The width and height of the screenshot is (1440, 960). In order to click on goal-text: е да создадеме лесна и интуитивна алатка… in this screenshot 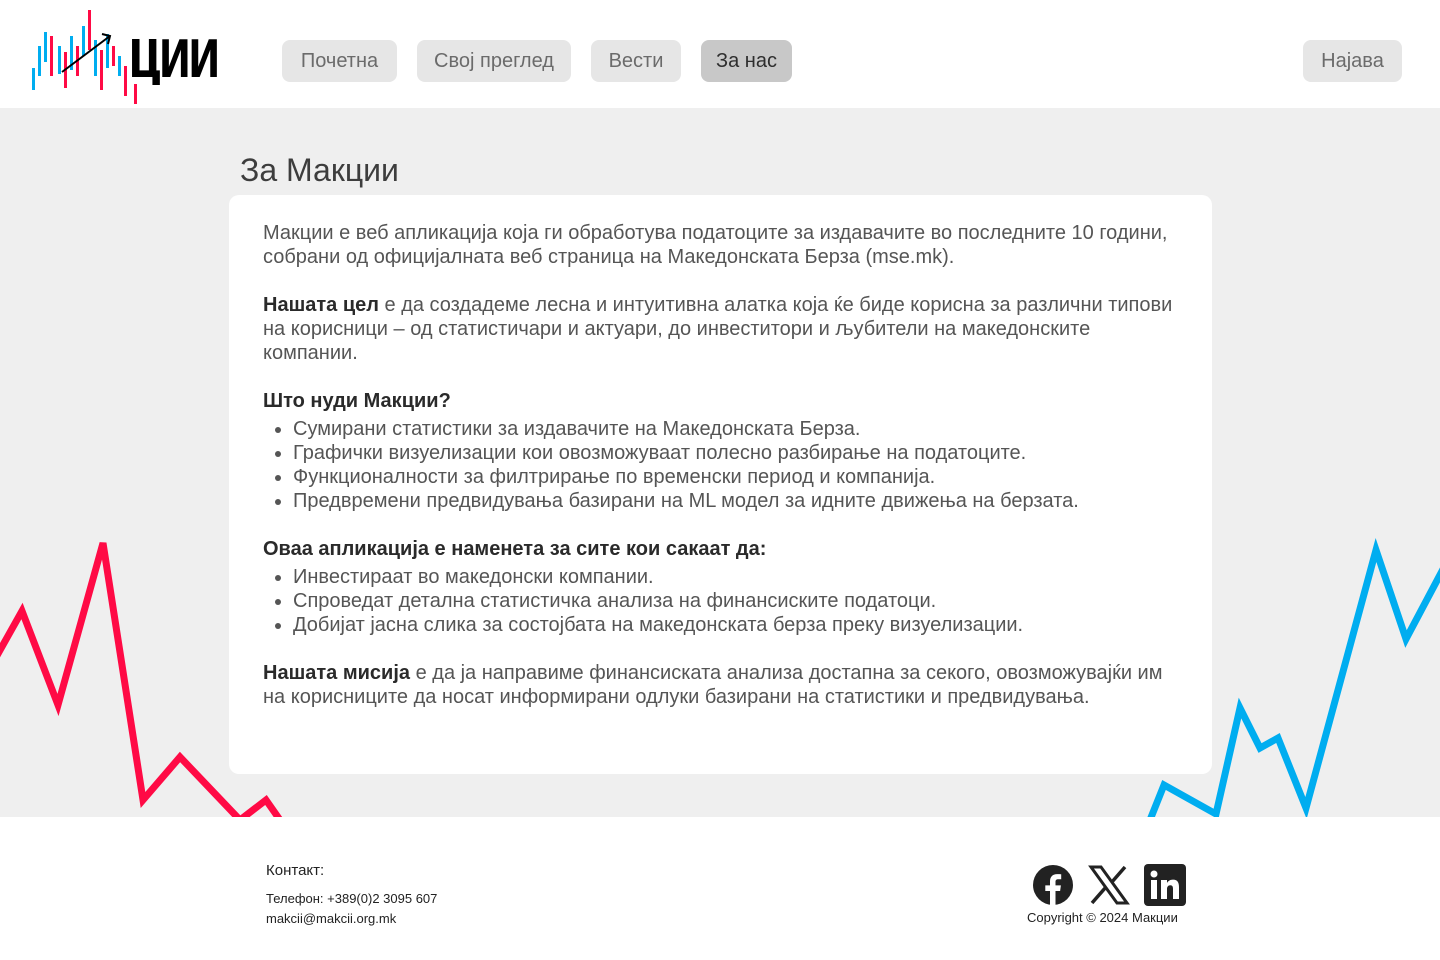, I will do `click(718, 329)`.